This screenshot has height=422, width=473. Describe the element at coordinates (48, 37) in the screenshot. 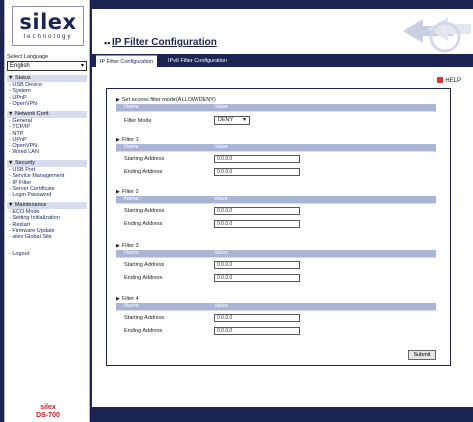

I see `logo-tagline: technology` at that location.